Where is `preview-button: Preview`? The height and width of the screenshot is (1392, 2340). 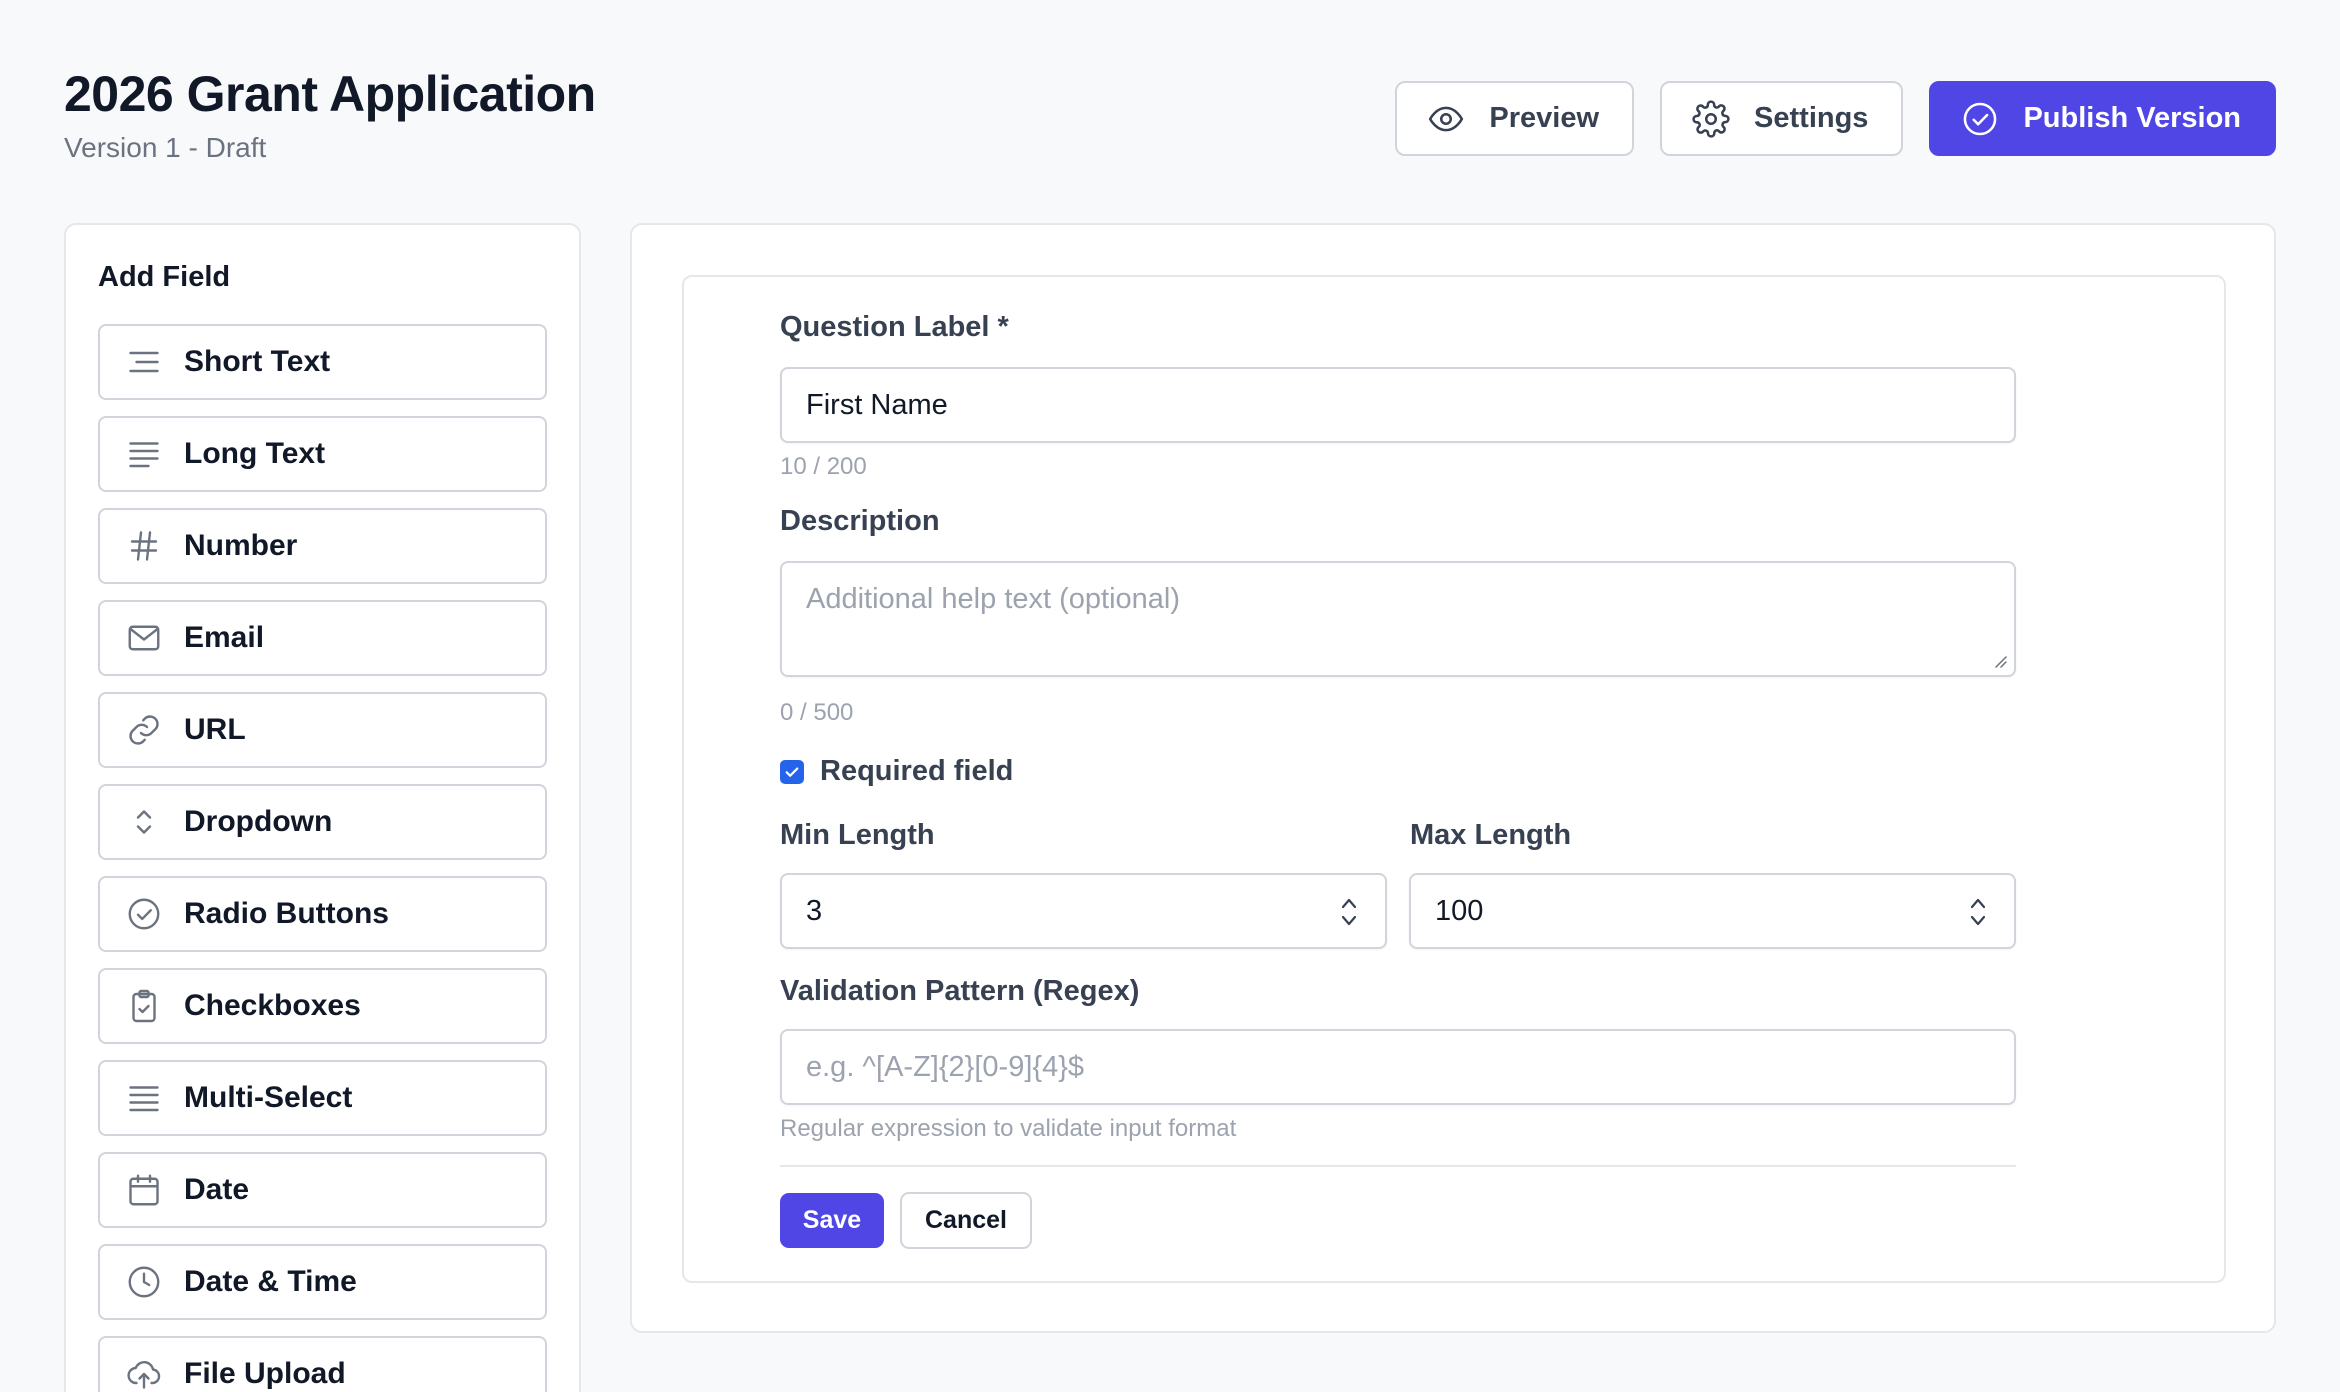 preview-button: Preview is located at coordinates (1515, 118).